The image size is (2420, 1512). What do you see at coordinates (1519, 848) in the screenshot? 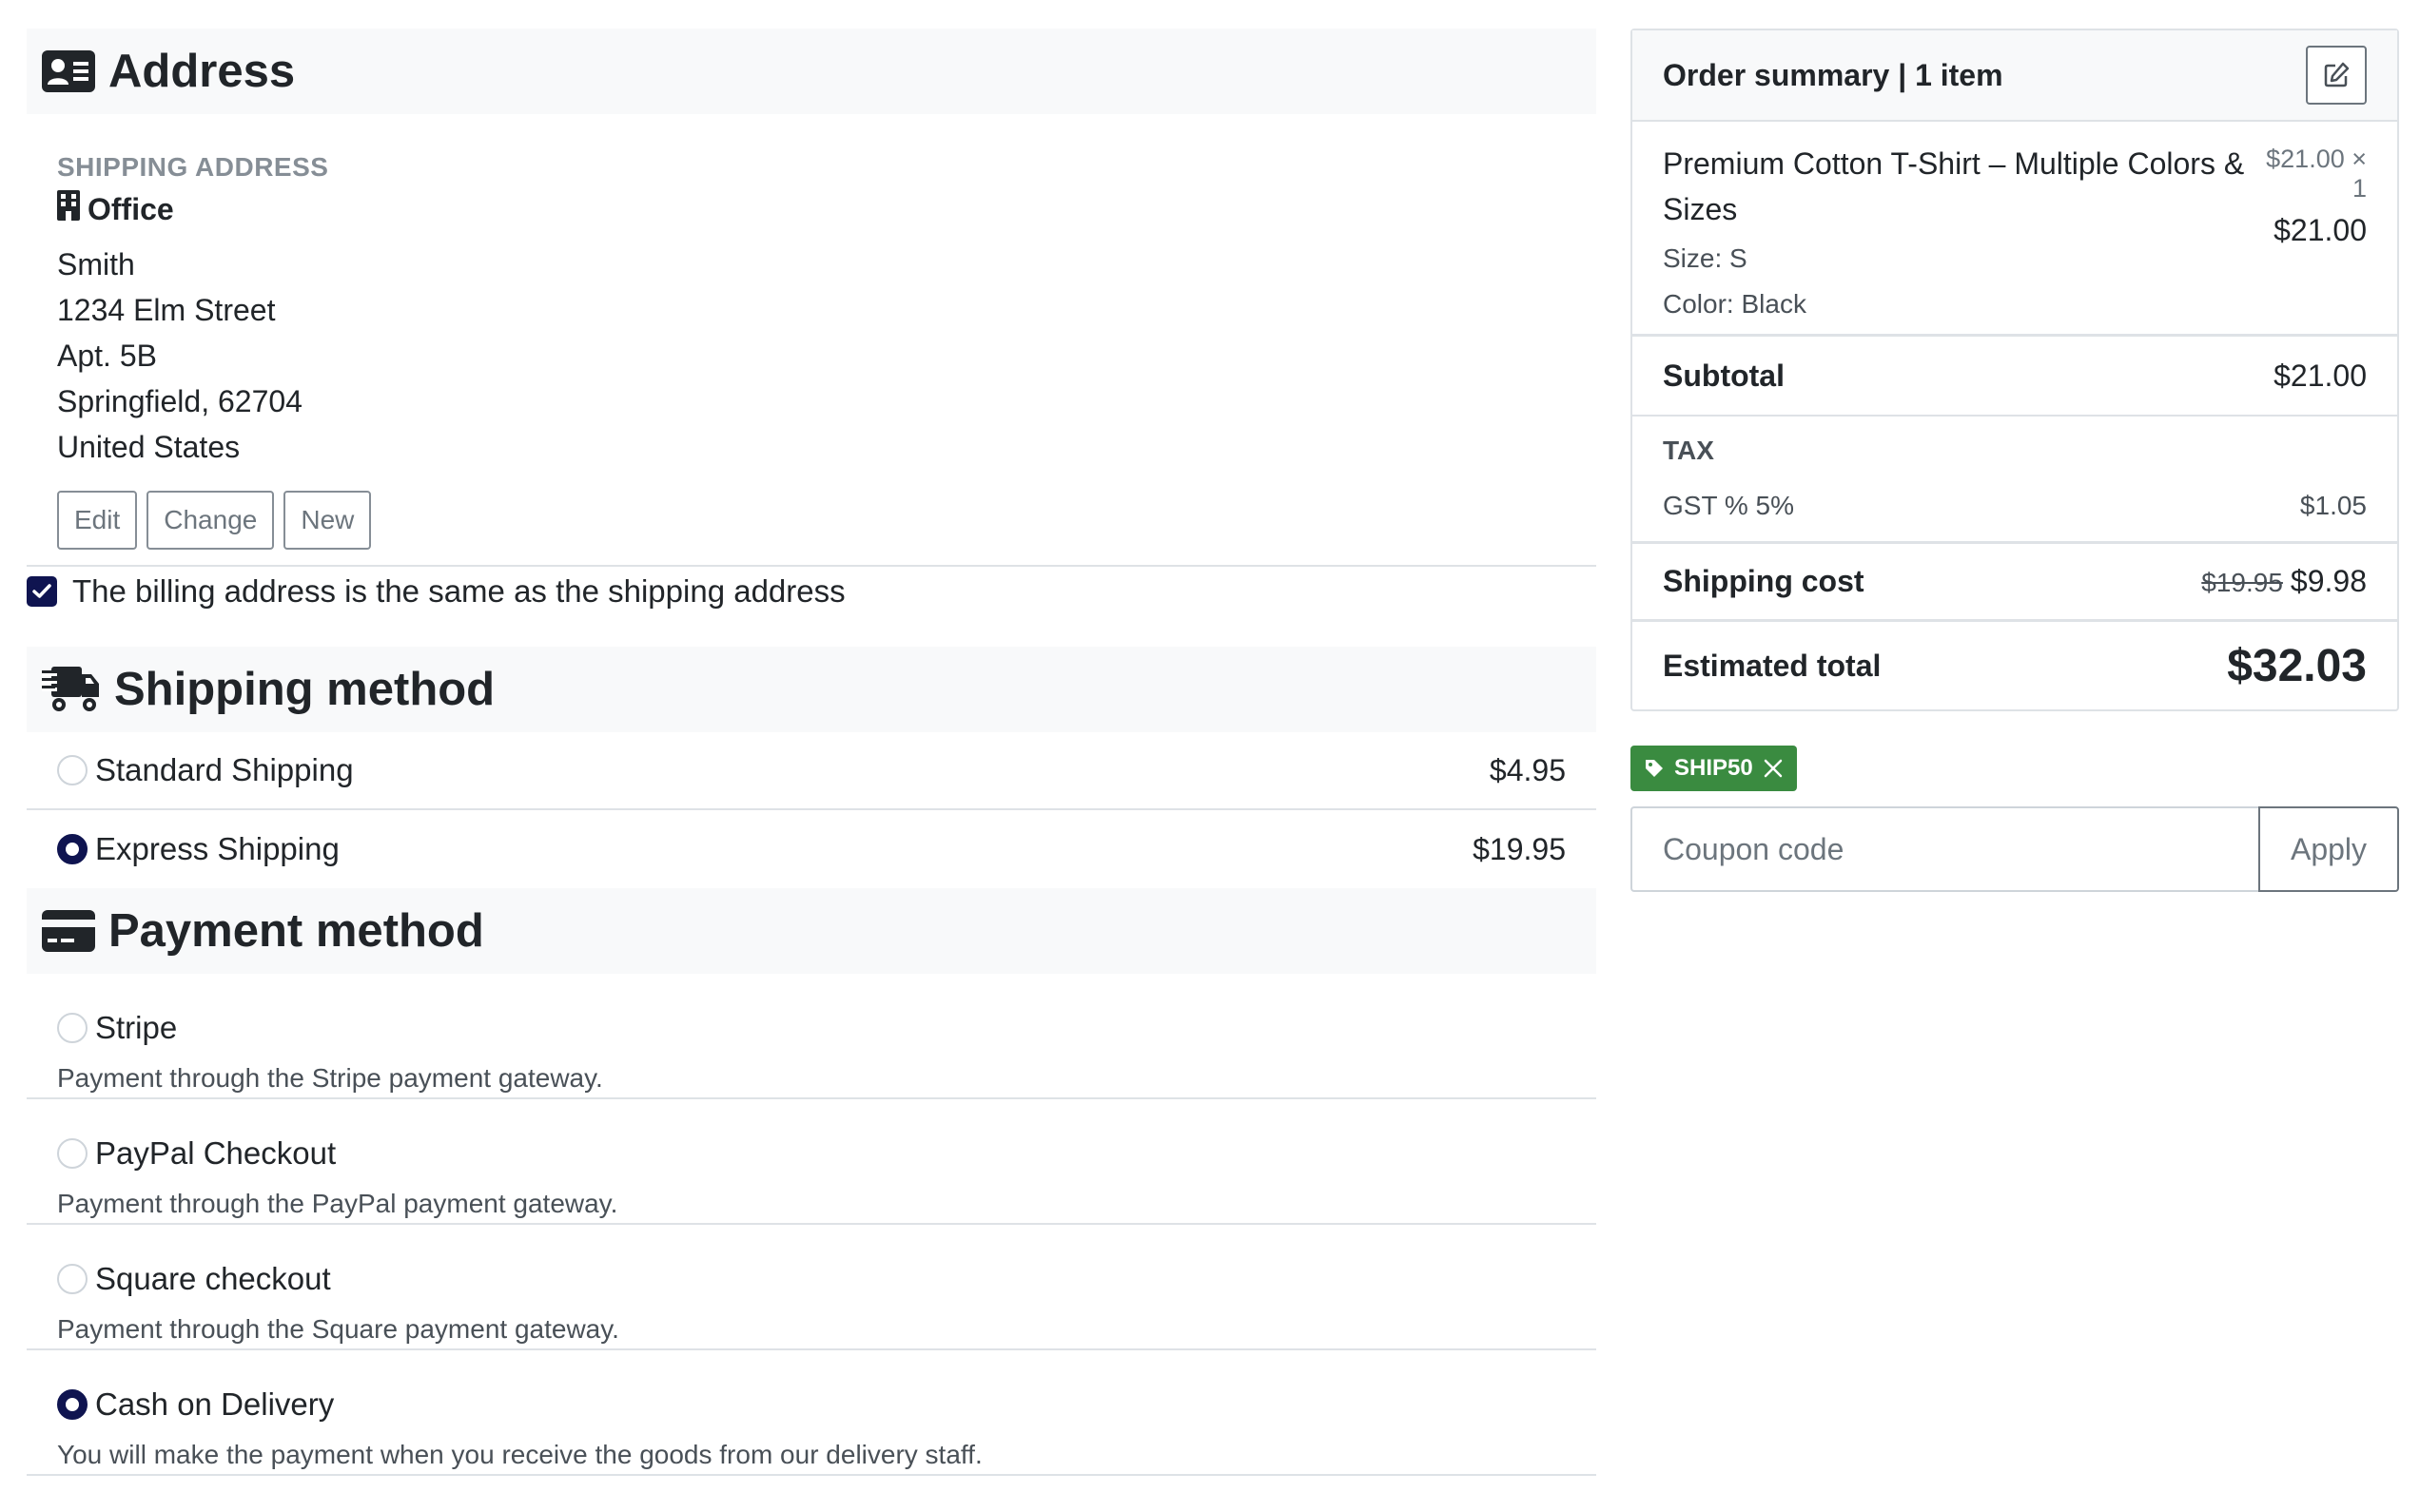
I see `shipping-option-price: $19.95` at bounding box center [1519, 848].